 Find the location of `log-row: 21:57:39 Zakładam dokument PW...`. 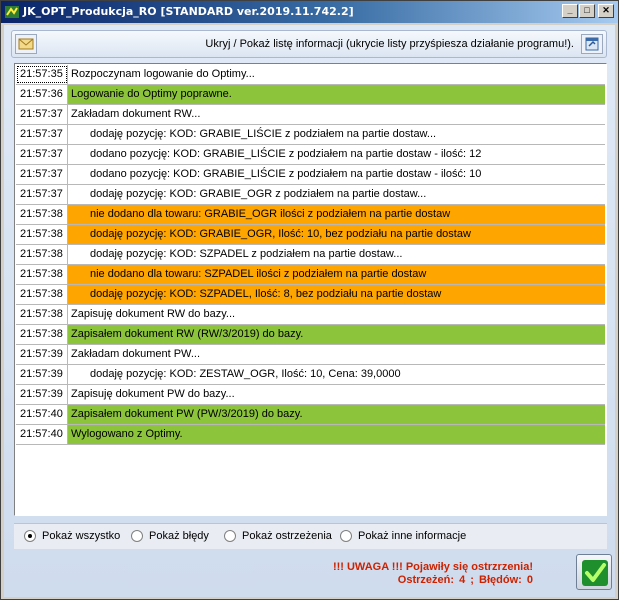

log-row: 21:57:39 Zakładam dokument PW... is located at coordinates (310, 355).